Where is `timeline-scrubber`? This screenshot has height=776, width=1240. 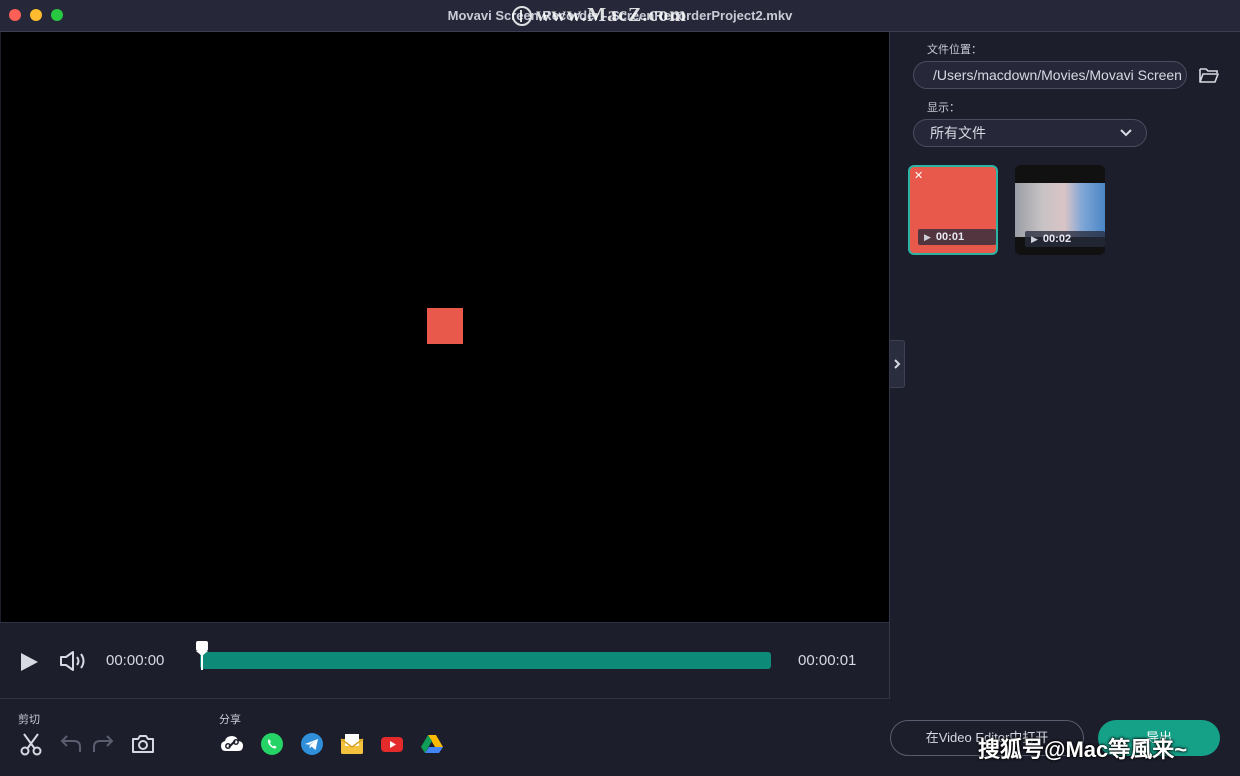 timeline-scrubber is located at coordinates (202, 655).